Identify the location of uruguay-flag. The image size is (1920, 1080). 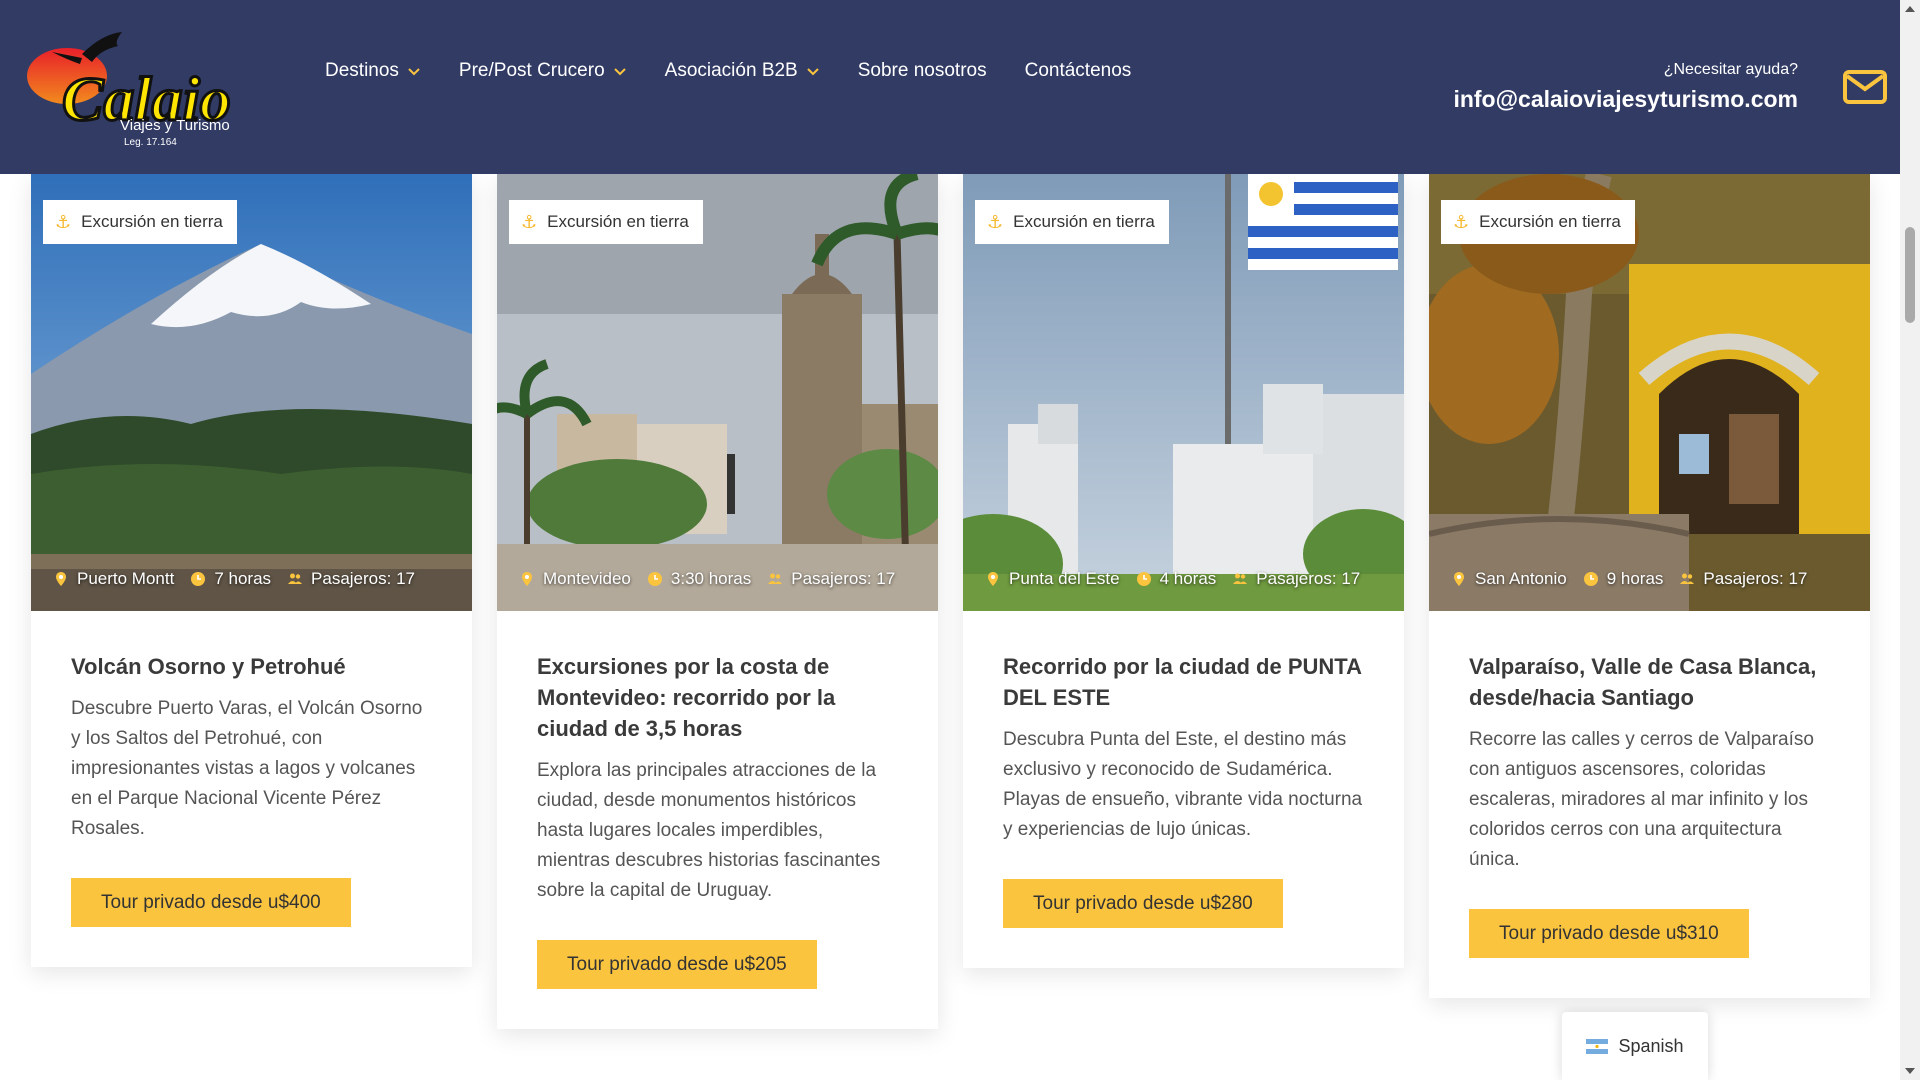
(1323, 222).